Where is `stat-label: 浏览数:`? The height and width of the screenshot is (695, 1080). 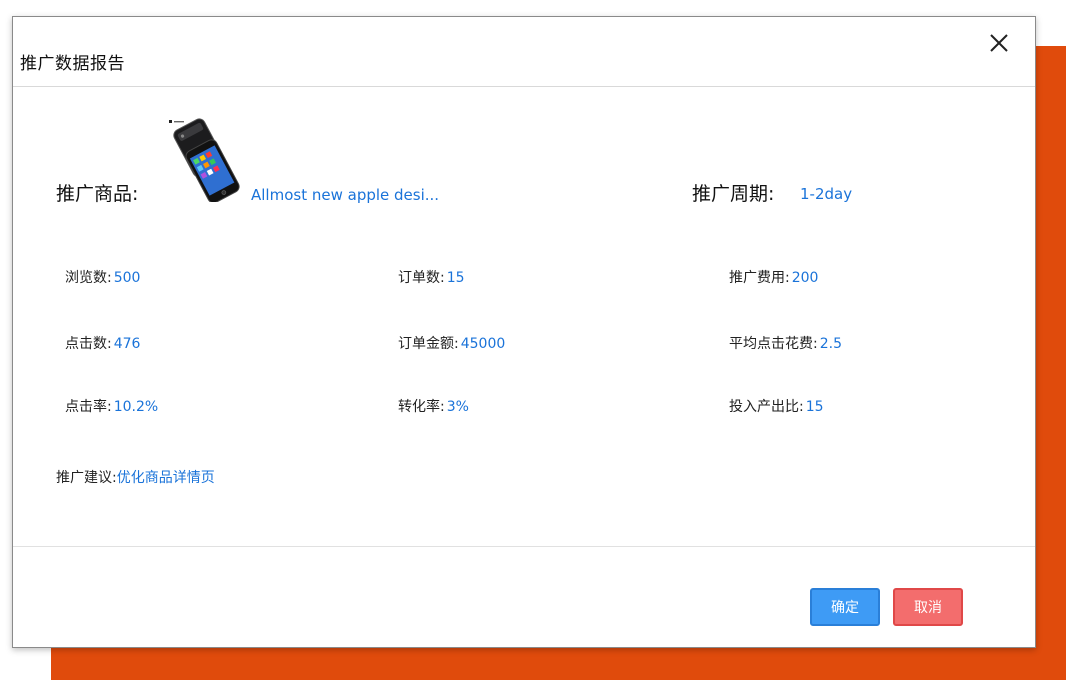
stat-label: 浏览数: is located at coordinates (88, 278).